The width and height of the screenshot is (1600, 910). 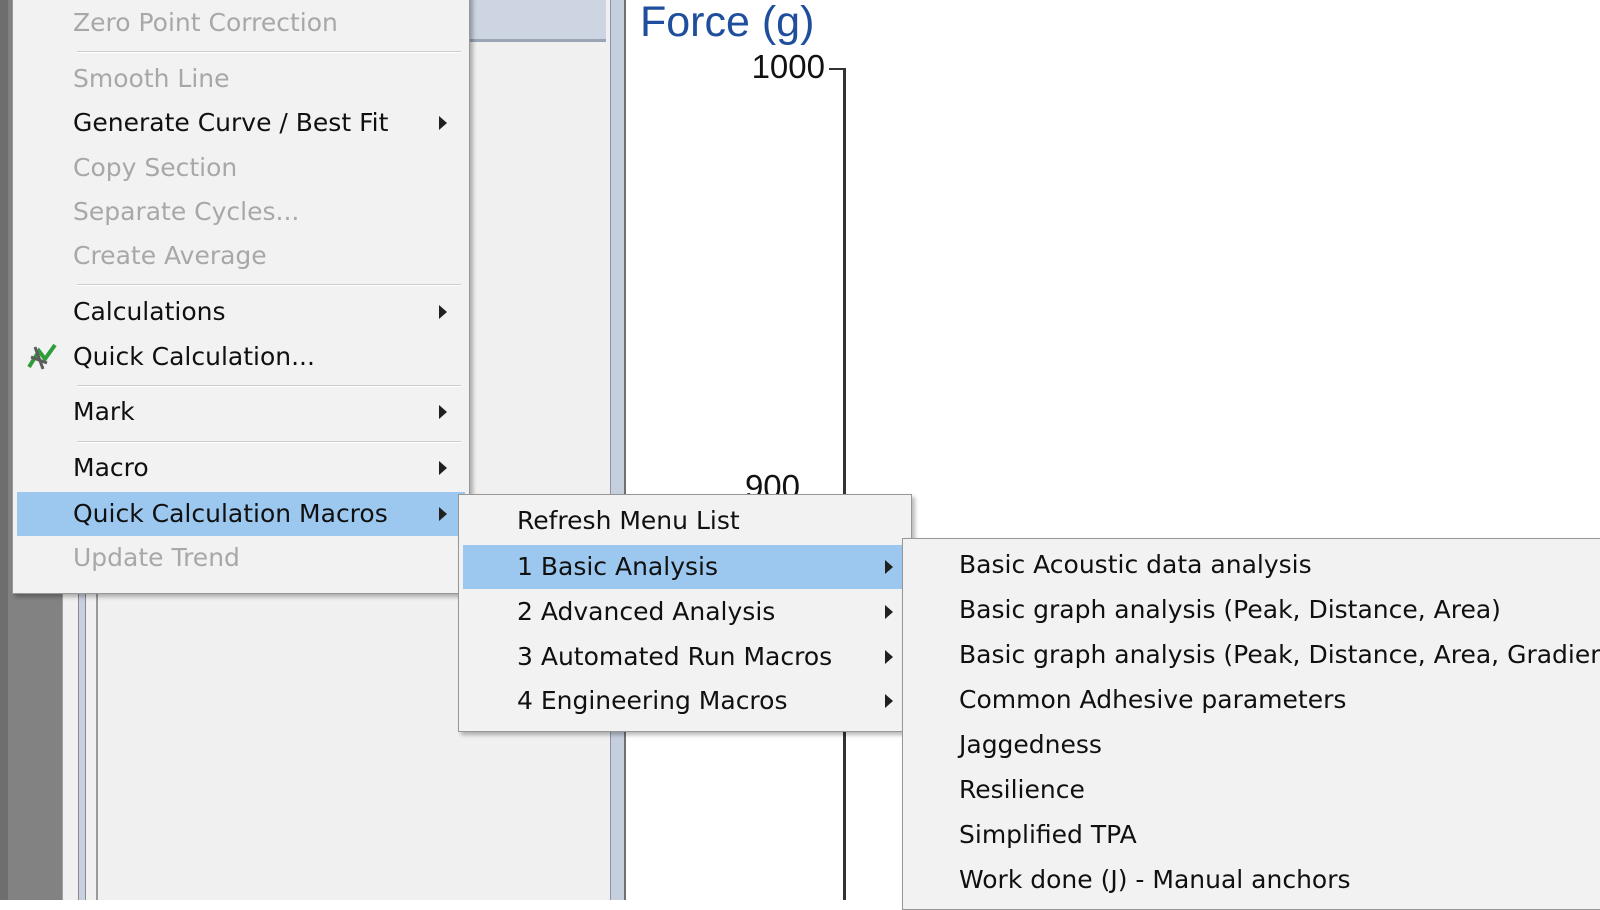 What do you see at coordinates (231, 122) in the screenshot?
I see `menu-item-label: Generate Curve / Best Fit` at bounding box center [231, 122].